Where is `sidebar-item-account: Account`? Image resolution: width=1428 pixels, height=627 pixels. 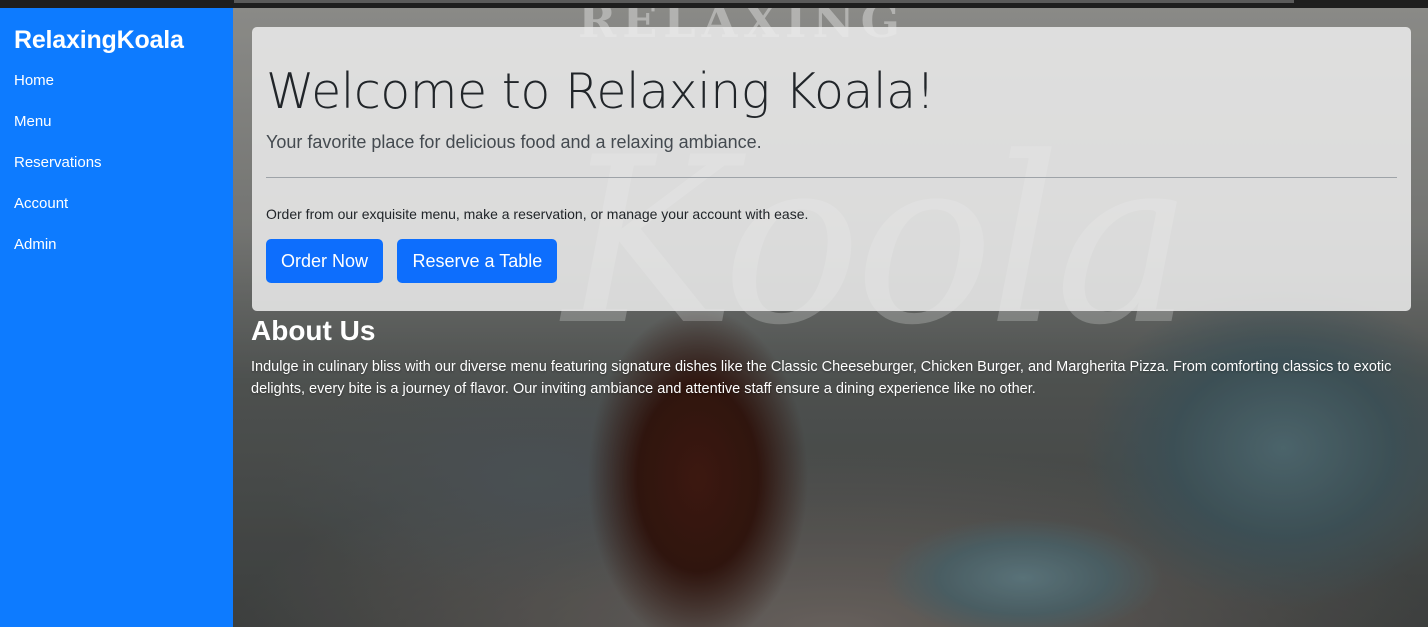
sidebar-item-account: Account is located at coordinates (116, 214).